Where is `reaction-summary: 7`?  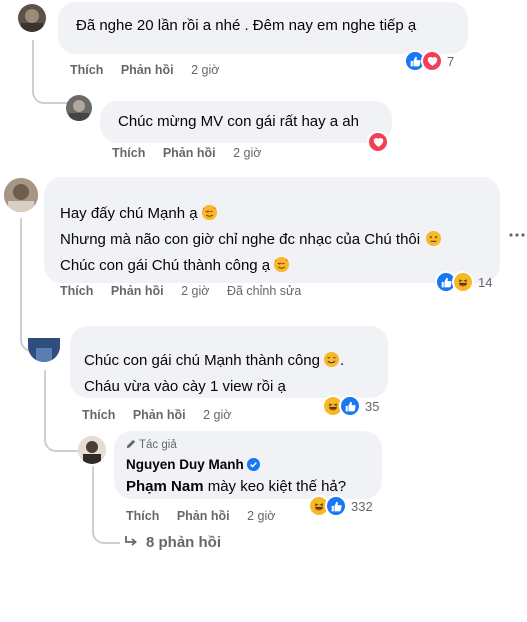 reaction-summary: 7 is located at coordinates (429, 61).